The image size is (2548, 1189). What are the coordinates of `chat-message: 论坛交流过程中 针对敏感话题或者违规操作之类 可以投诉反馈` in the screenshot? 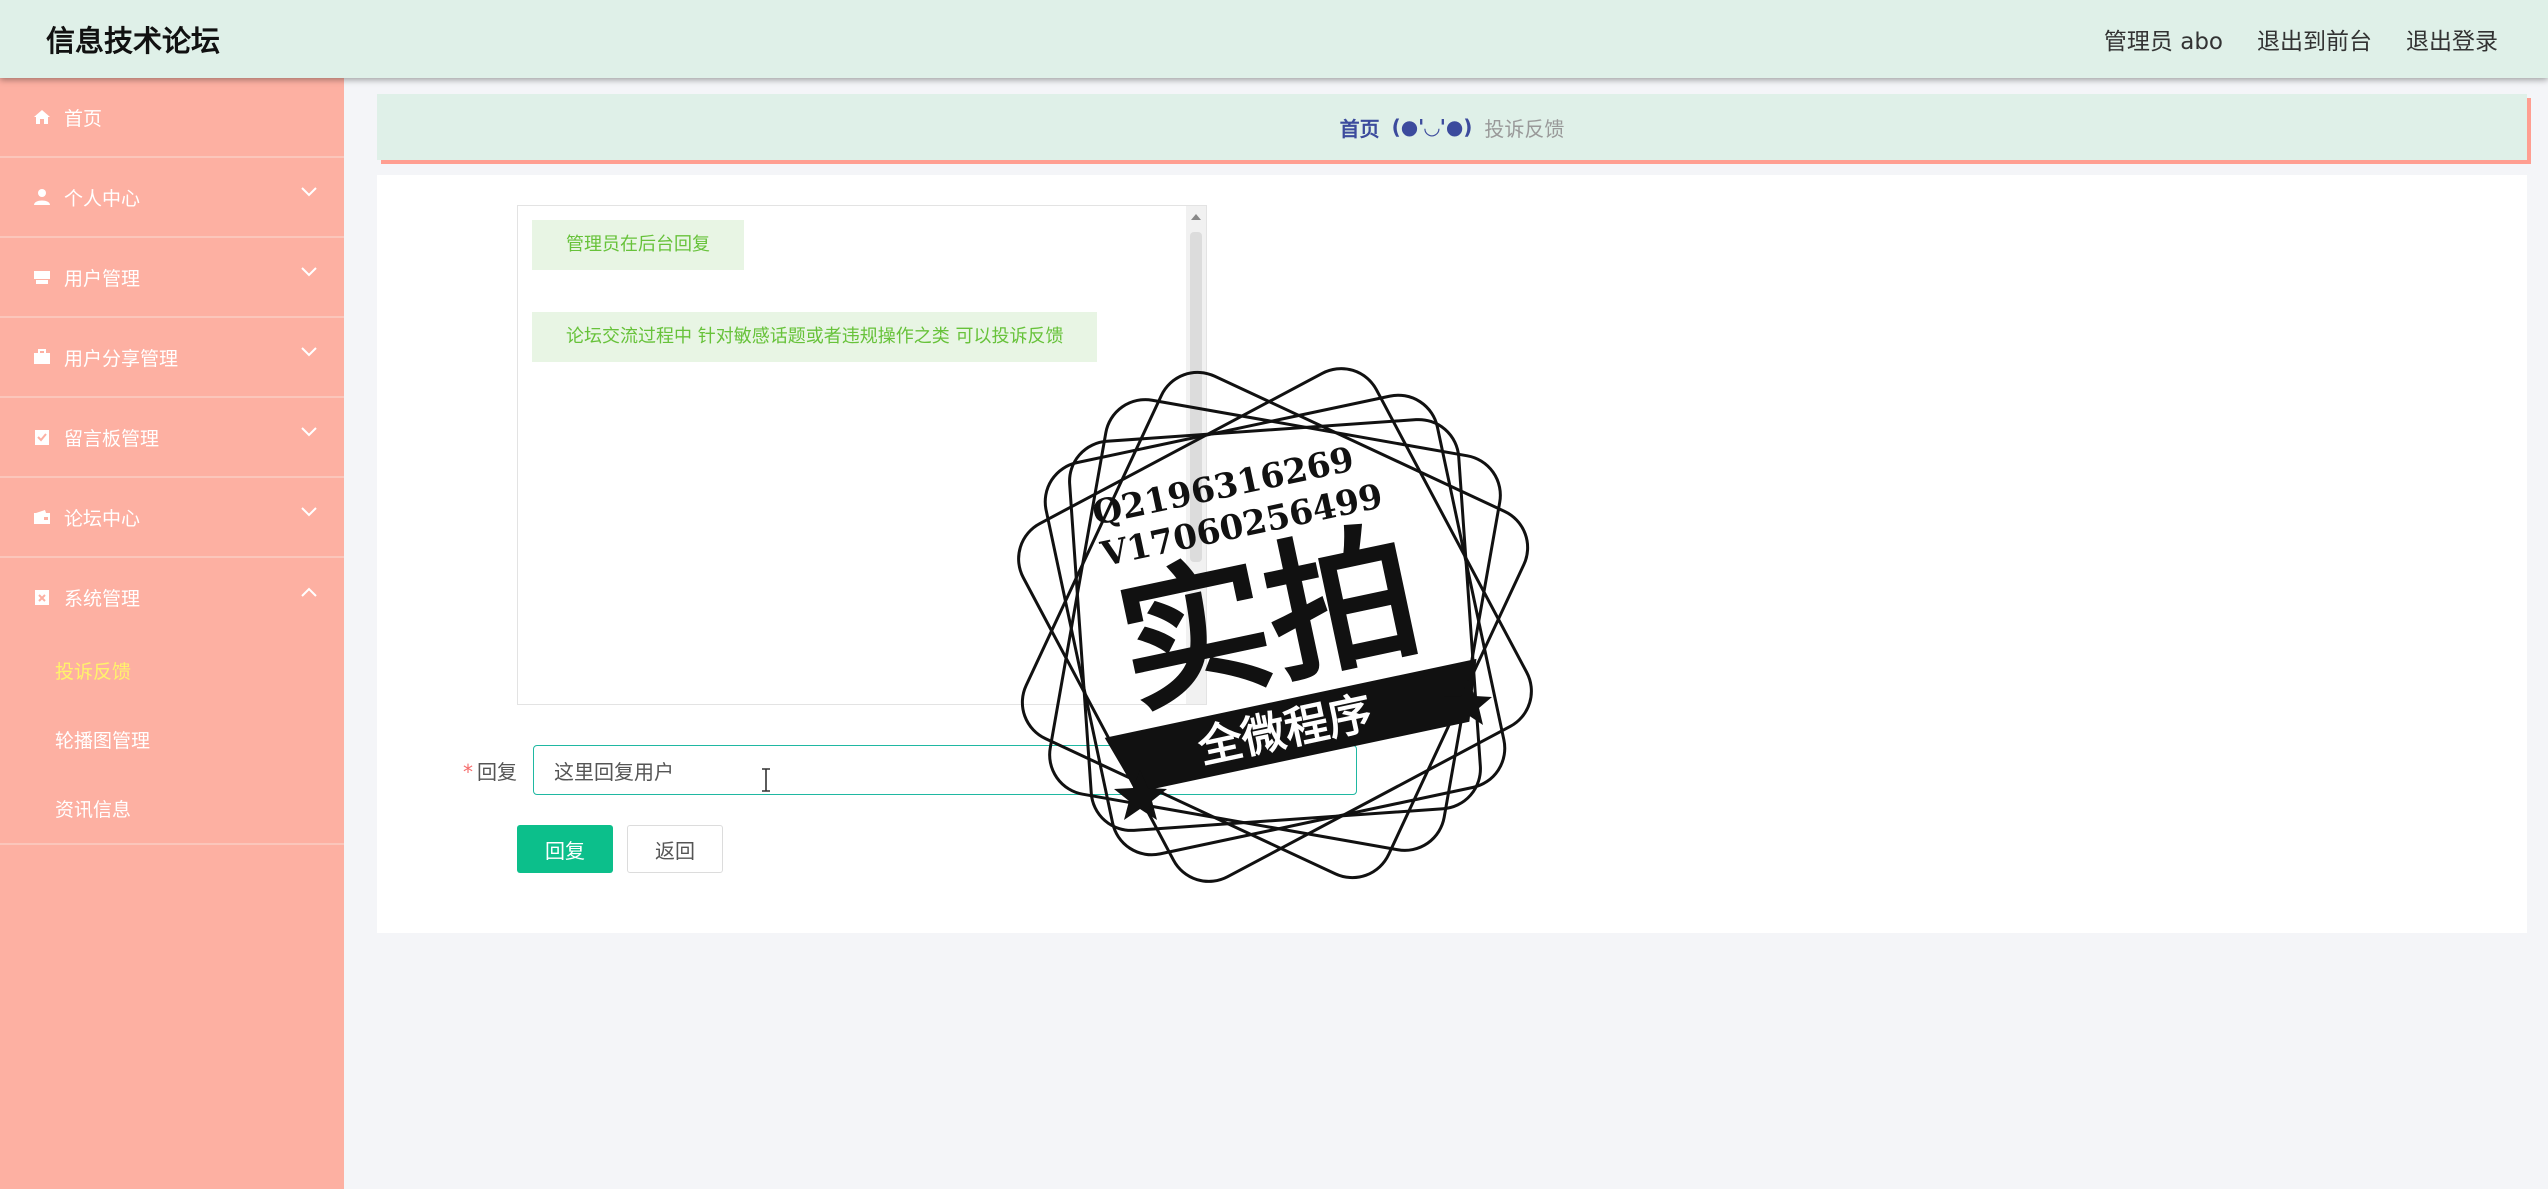 It's located at (815, 337).